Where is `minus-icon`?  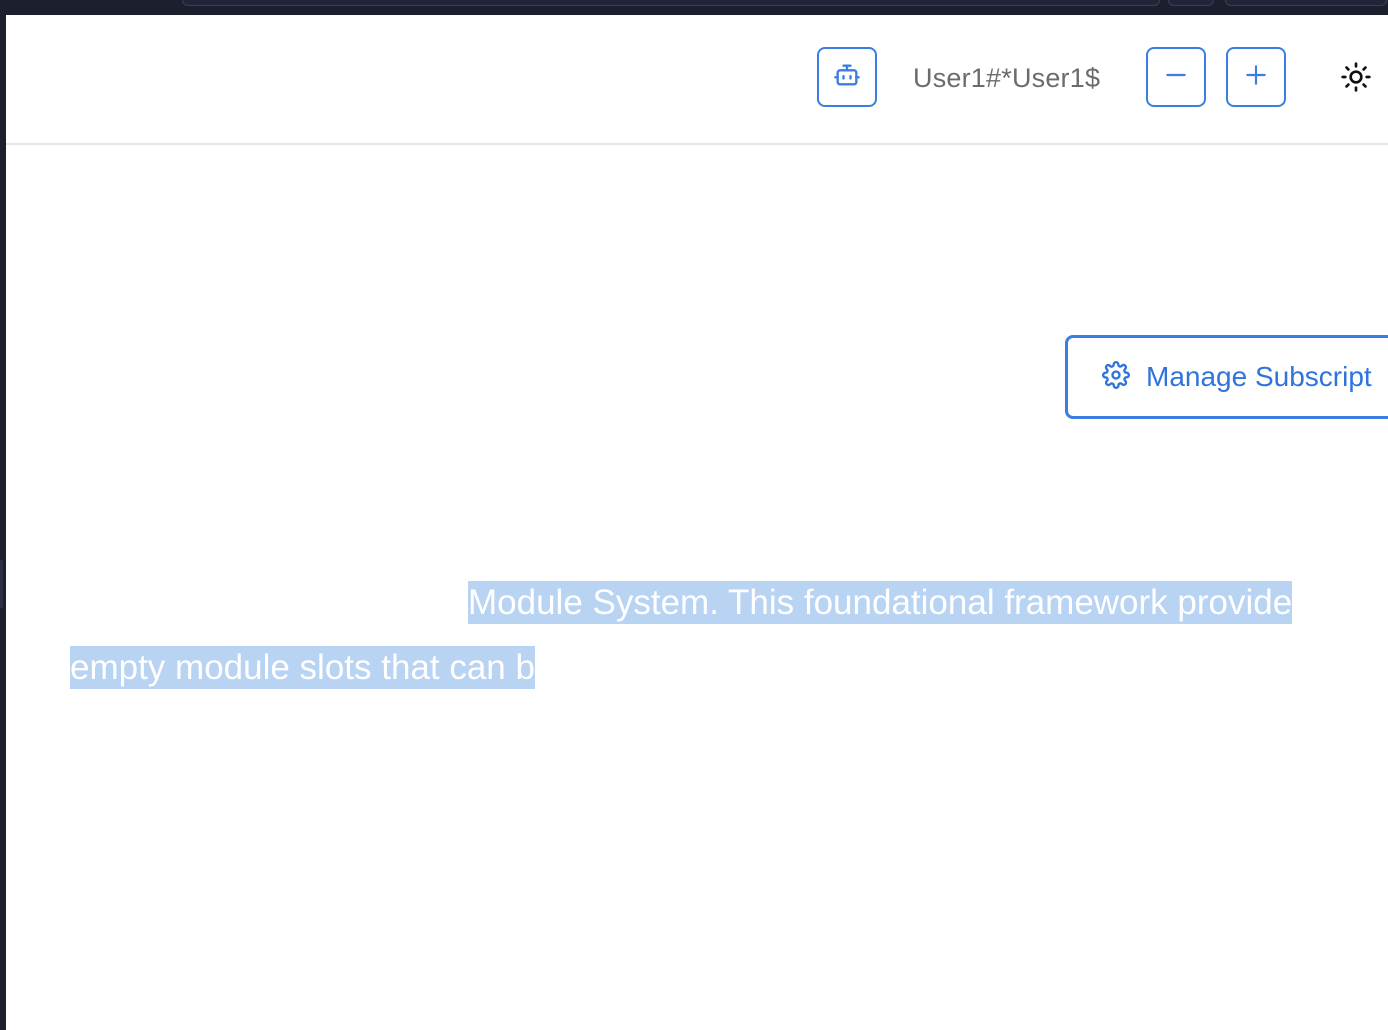
minus-icon is located at coordinates (1176, 77).